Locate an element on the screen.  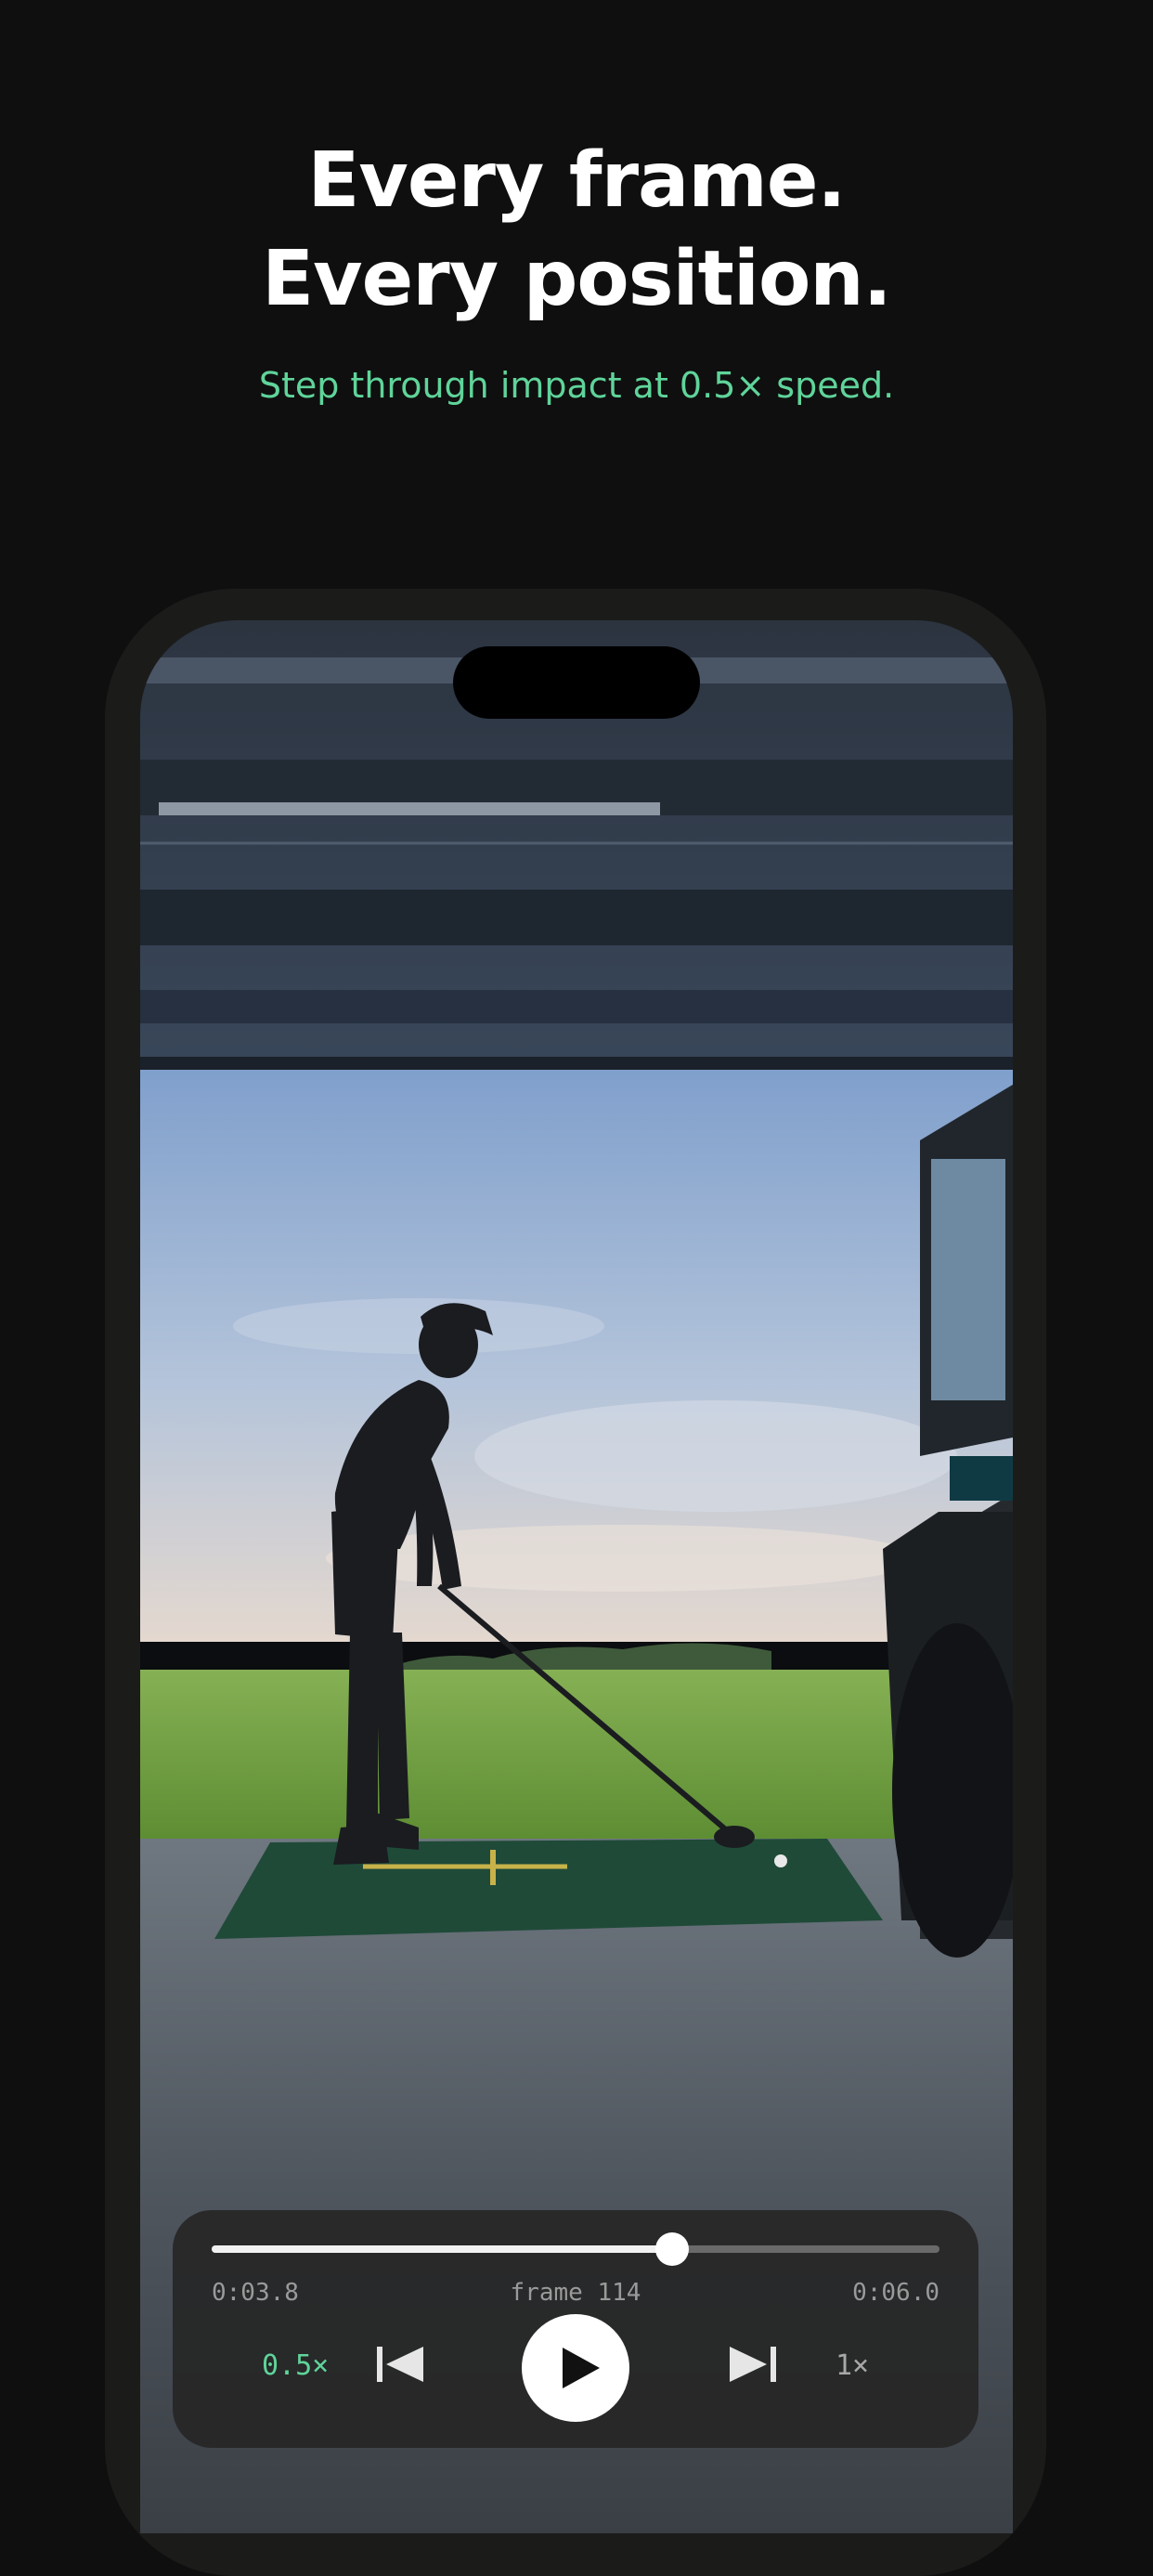
headline-line-2: Every position. is located at coordinates (577, 279).